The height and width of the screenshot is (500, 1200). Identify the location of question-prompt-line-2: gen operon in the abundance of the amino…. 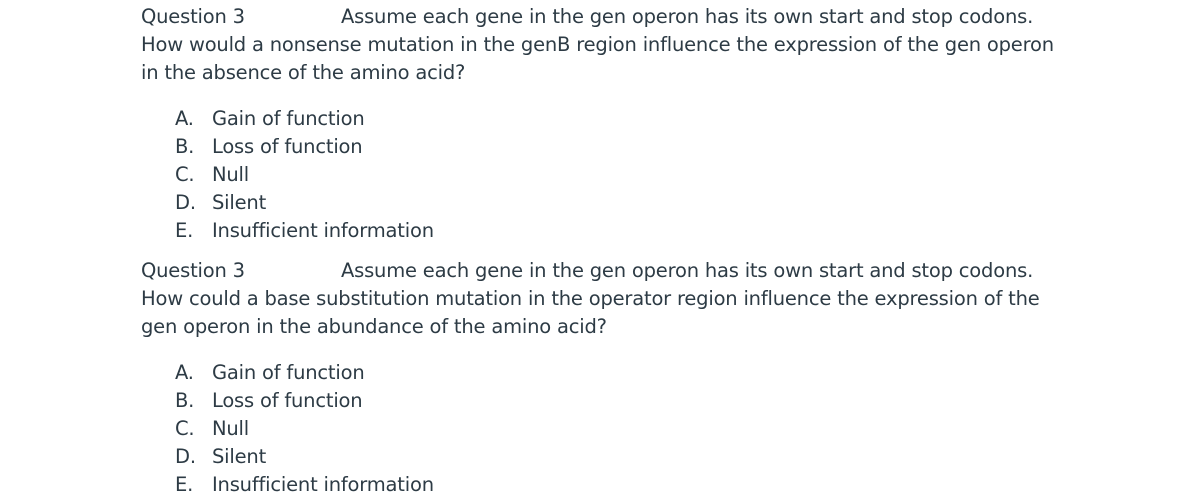
(374, 326).